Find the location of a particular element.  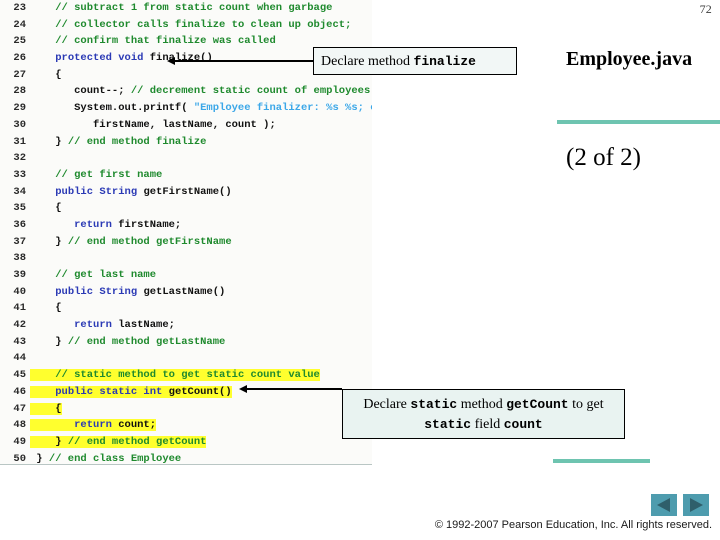

code-line-number: 40 is located at coordinates (19, 291).